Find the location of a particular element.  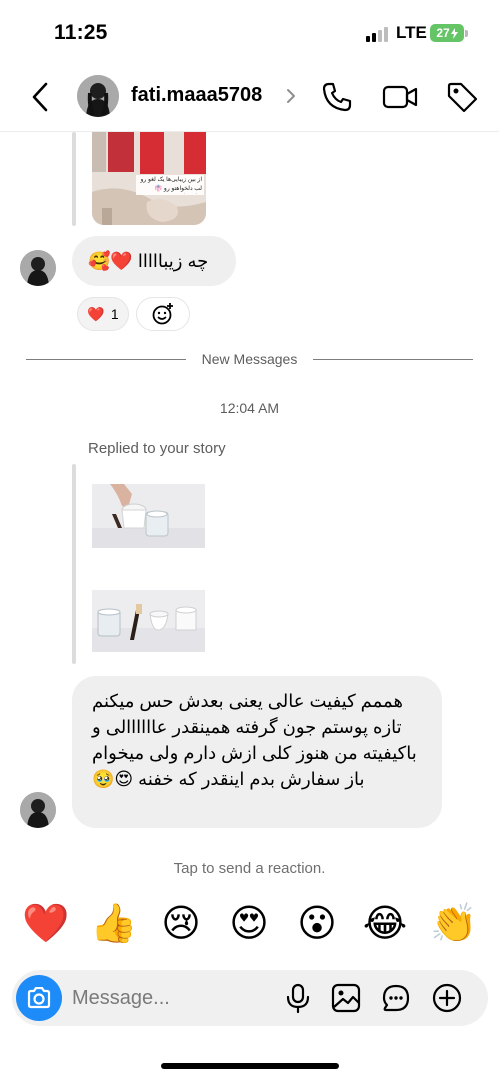

add-button is located at coordinates (447, 998).